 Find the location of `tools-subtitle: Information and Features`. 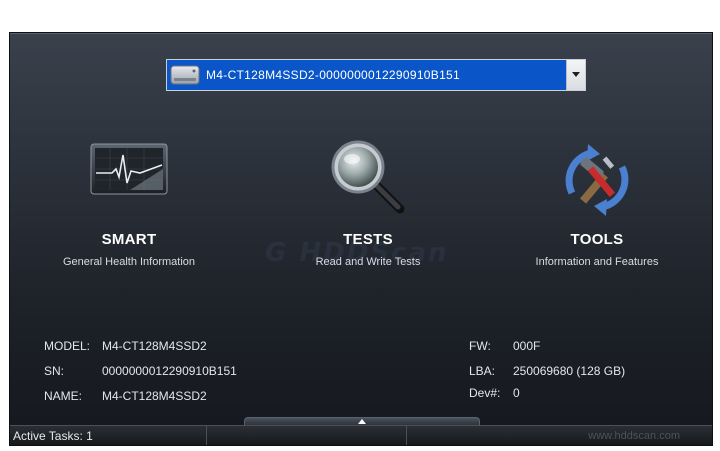

tools-subtitle: Information and Features is located at coordinates (597, 262).